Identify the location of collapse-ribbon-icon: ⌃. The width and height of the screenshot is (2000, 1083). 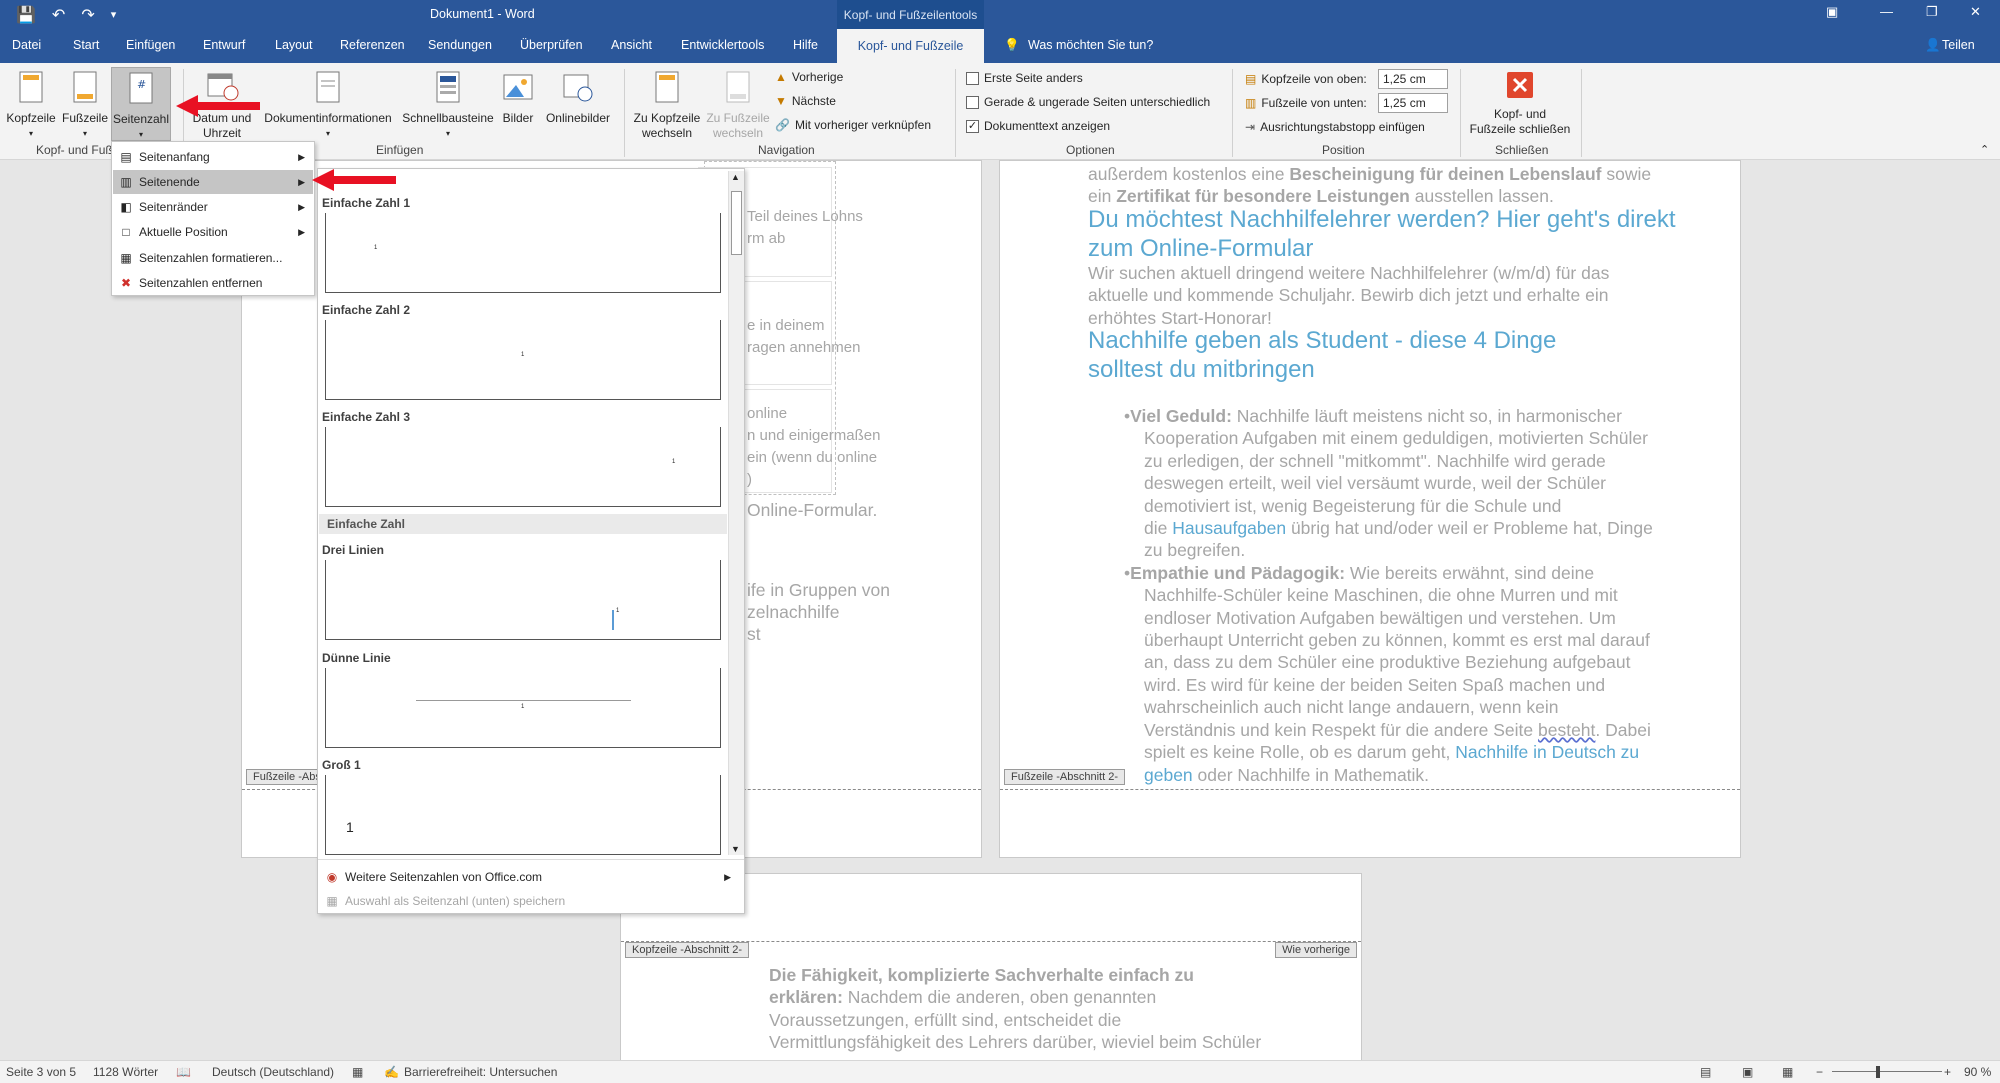
(1984, 149).